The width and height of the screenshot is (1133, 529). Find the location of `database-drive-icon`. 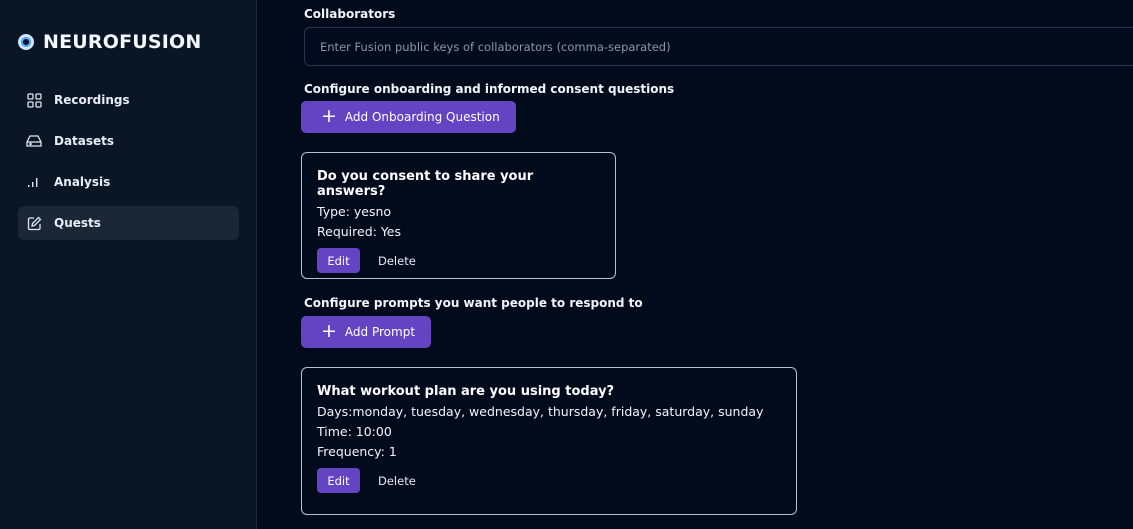

database-drive-icon is located at coordinates (34, 141).